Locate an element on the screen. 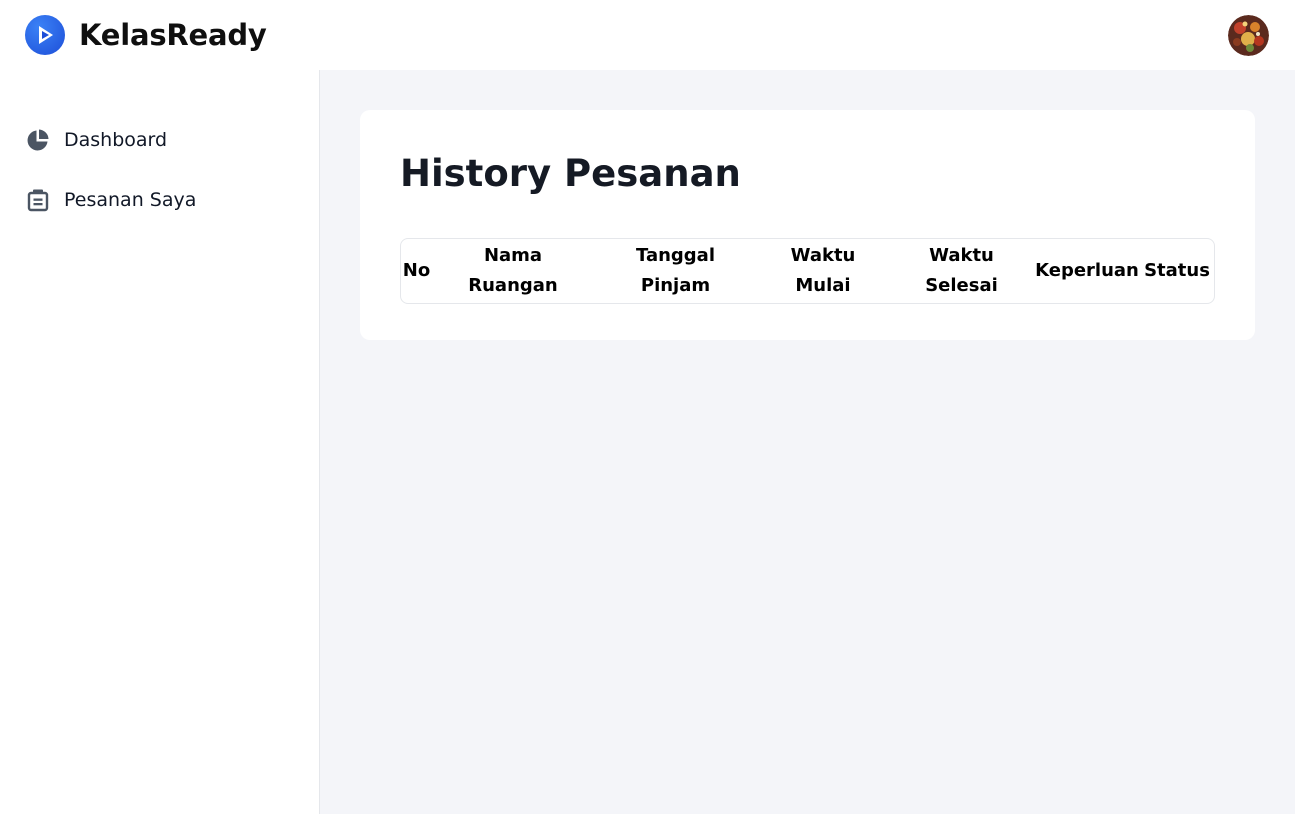 This screenshot has width=1295, height=814. document-list-icon is located at coordinates (37, 200).